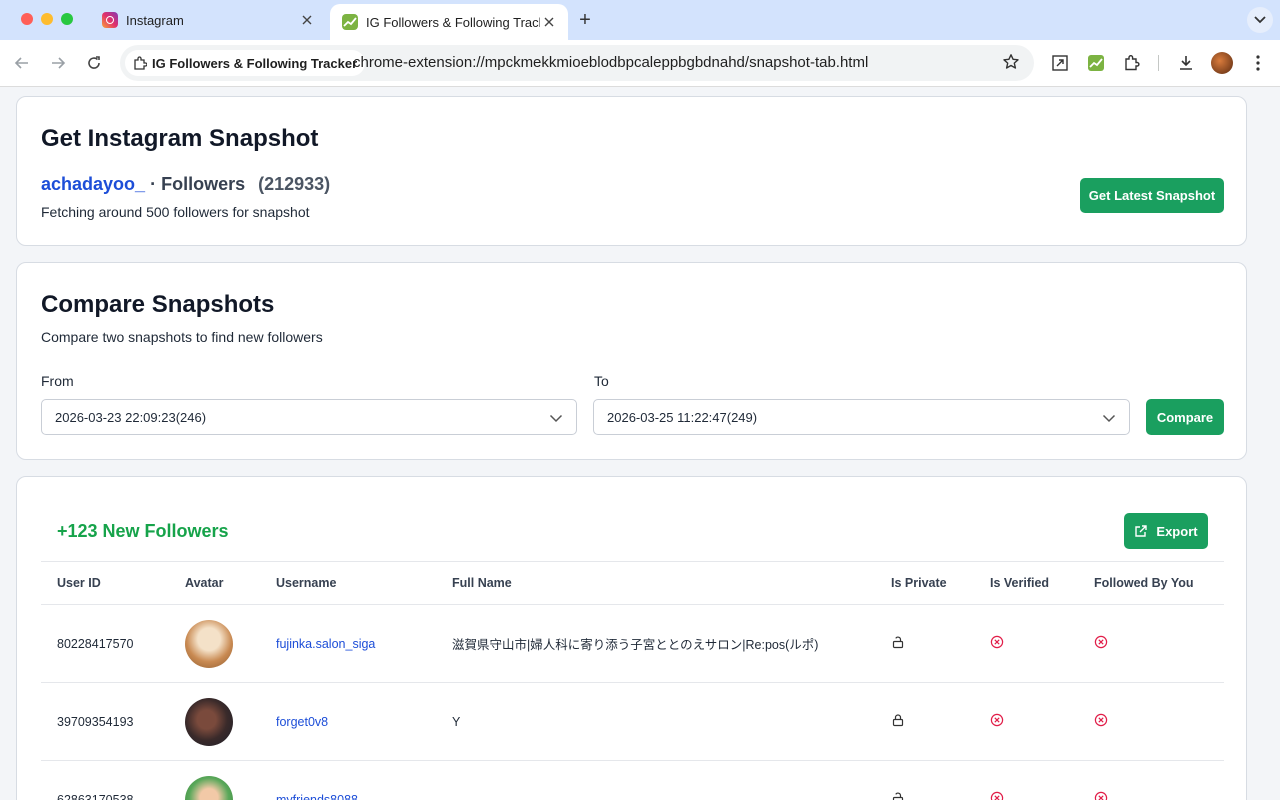 The height and width of the screenshot is (800, 1280). I want to click on menu-kebab-icon, so click(1258, 63).